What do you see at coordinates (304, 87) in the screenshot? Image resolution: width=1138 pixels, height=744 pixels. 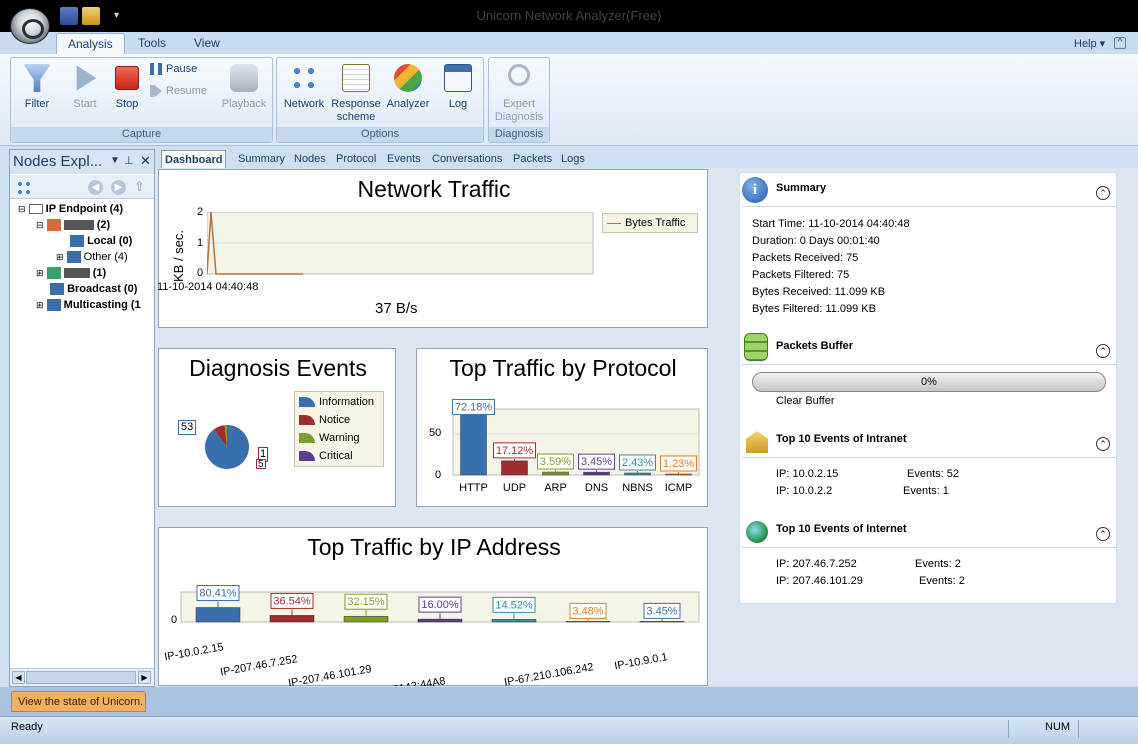 I see `network-button: Network` at bounding box center [304, 87].